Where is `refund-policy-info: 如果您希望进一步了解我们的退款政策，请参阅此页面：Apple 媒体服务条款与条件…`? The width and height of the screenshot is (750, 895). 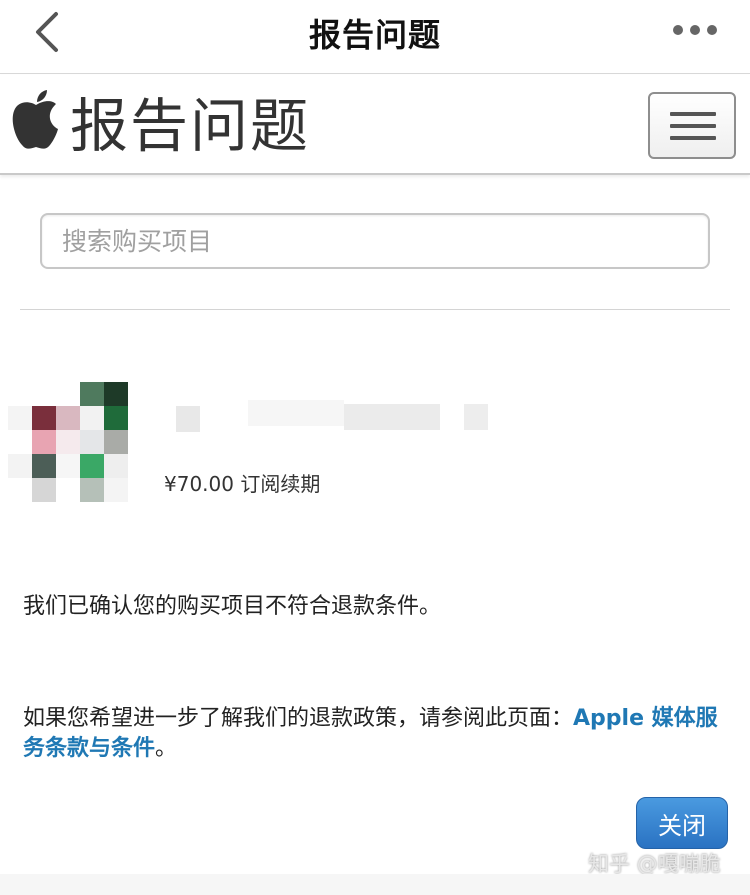 refund-policy-info: 如果您希望进一步了解我们的退款政策，请参阅此页面：Apple 媒体服务条款与条件… is located at coordinates (378, 734).